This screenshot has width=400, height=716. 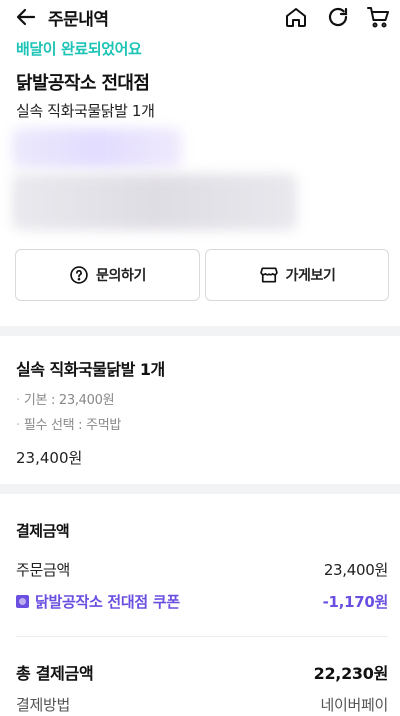 What do you see at coordinates (355, 602) in the screenshot?
I see `coupon-value: -1,170원` at bounding box center [355, 602].